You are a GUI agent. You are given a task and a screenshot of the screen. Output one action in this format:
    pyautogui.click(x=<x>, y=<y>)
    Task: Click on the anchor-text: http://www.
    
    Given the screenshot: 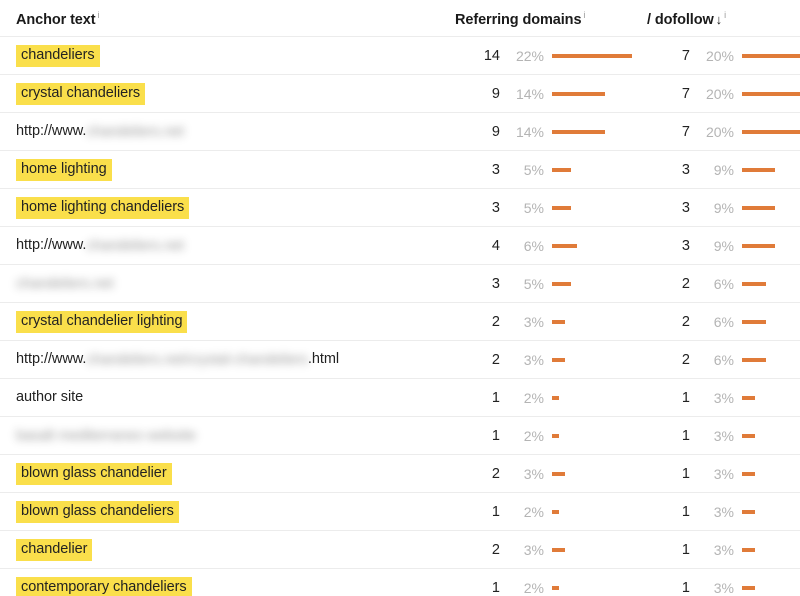 What is the action you would take?
    pyautogui.click(x=51, y=358)
    